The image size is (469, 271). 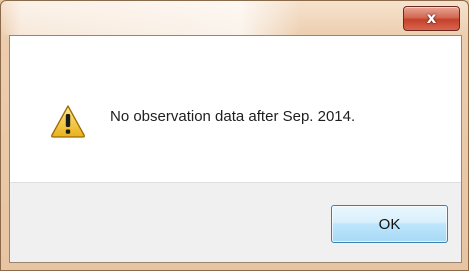 I want to click on message-text: No observation data after Sep. 2014., so click(x=233, y=116).